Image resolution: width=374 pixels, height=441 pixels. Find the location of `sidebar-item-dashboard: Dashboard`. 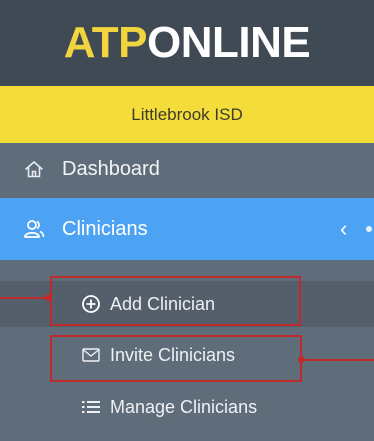

sidebar-item-dashboard: Dashboard is located at coordinates (187, 169).